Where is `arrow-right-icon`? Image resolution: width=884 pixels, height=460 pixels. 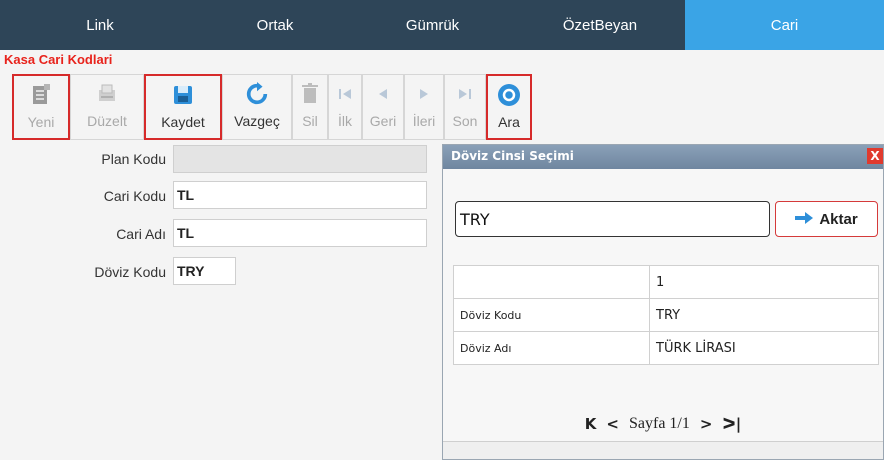 arrow-right-icon is located at coordinates (804, 219).